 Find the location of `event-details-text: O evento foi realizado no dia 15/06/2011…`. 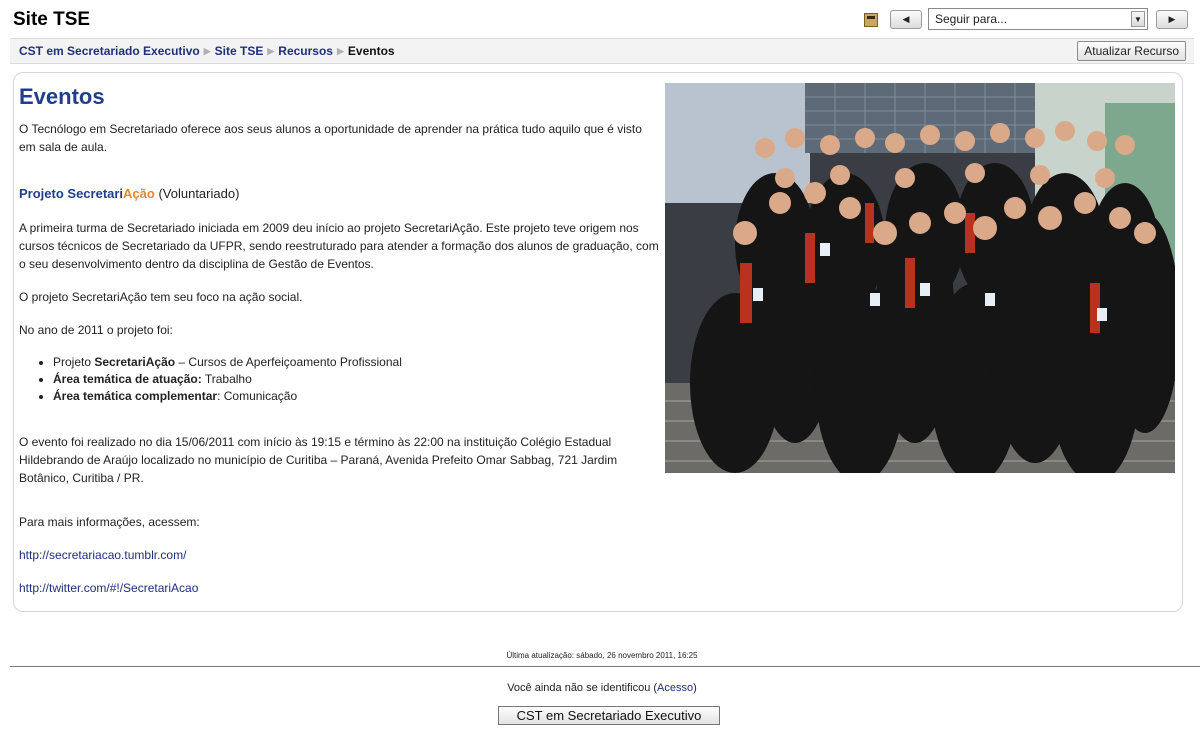

event-details-text: O evento foi realizado no dia 15/06/2011… is located at coordinates (318, 460).